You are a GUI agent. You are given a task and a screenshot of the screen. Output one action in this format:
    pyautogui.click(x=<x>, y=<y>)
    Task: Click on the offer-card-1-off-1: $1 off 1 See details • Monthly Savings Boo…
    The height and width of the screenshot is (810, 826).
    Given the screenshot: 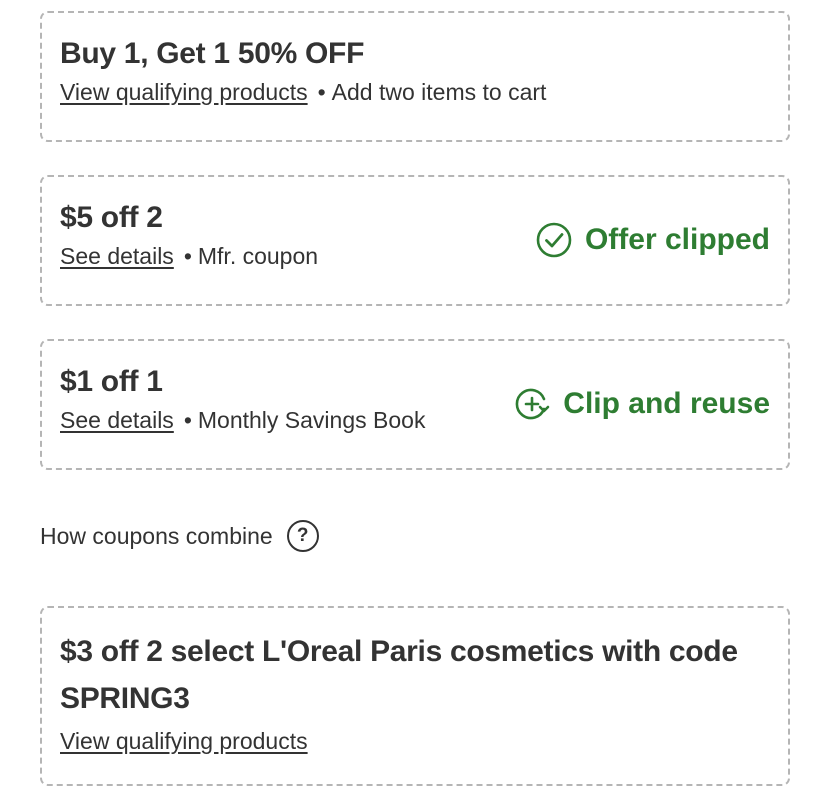 What is the action you would take?
    pyautogui.click(x=415, y=404)
    